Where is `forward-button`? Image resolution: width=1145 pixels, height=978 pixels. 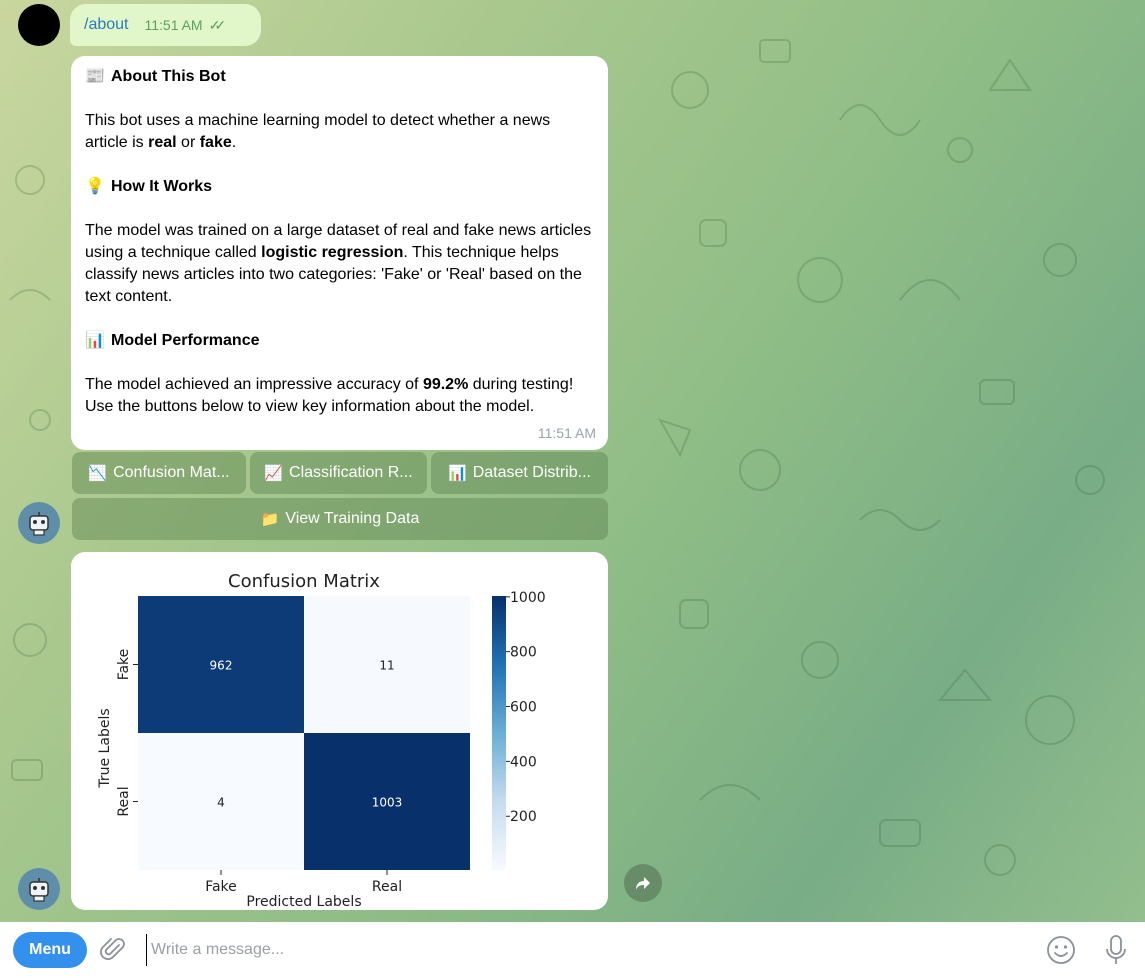
forward-button is located at coordinates (643, 883).